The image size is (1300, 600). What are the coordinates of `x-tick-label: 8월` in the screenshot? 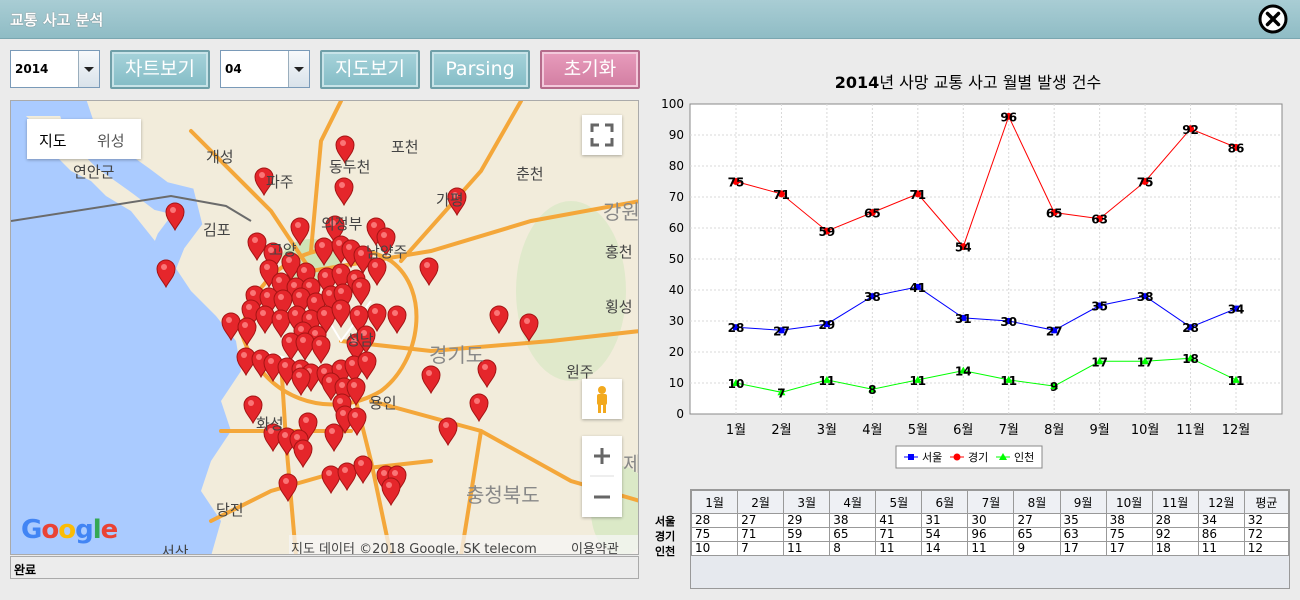 It's located at (1054, 430).